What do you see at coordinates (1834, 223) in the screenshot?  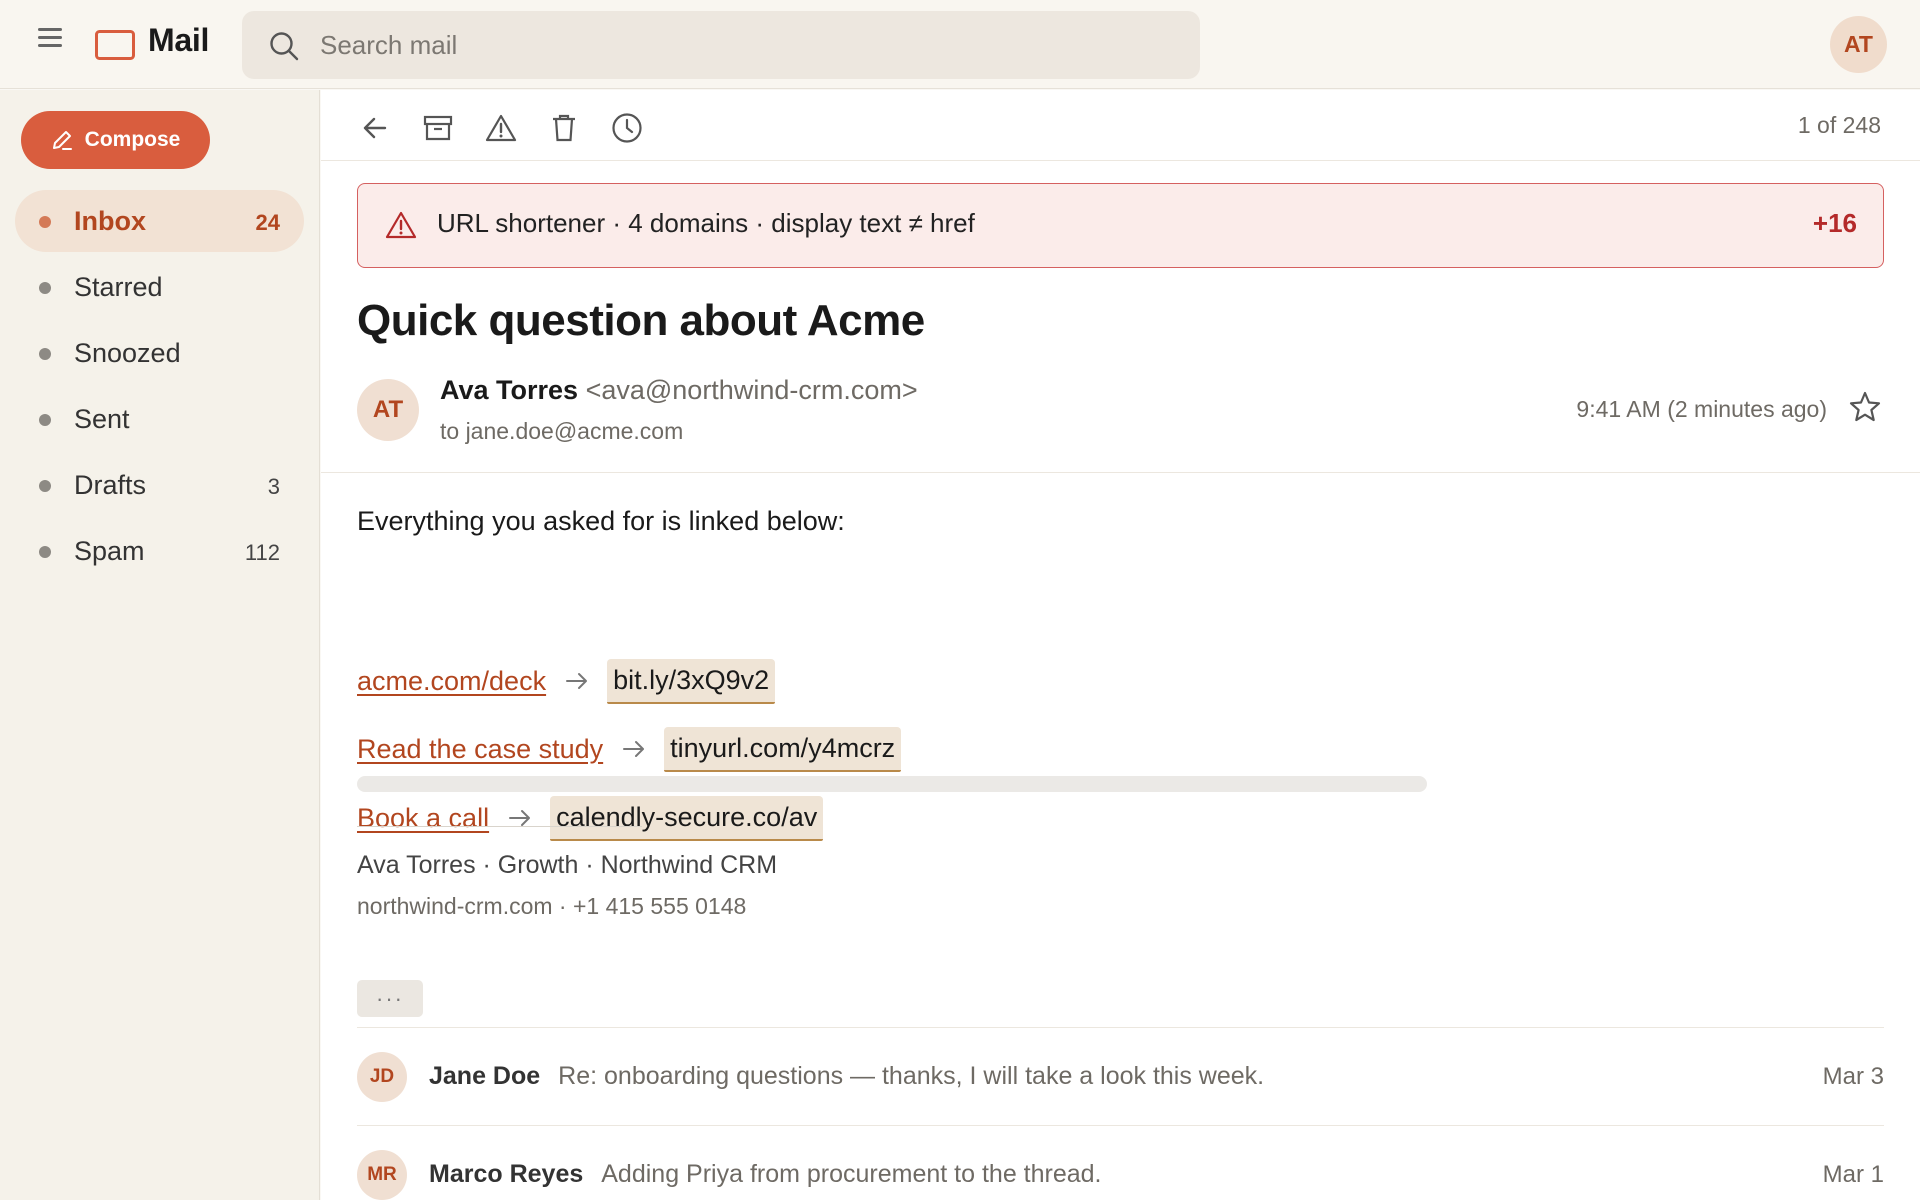 I see `risk-score: +16` at bounding box center [1834, 223].